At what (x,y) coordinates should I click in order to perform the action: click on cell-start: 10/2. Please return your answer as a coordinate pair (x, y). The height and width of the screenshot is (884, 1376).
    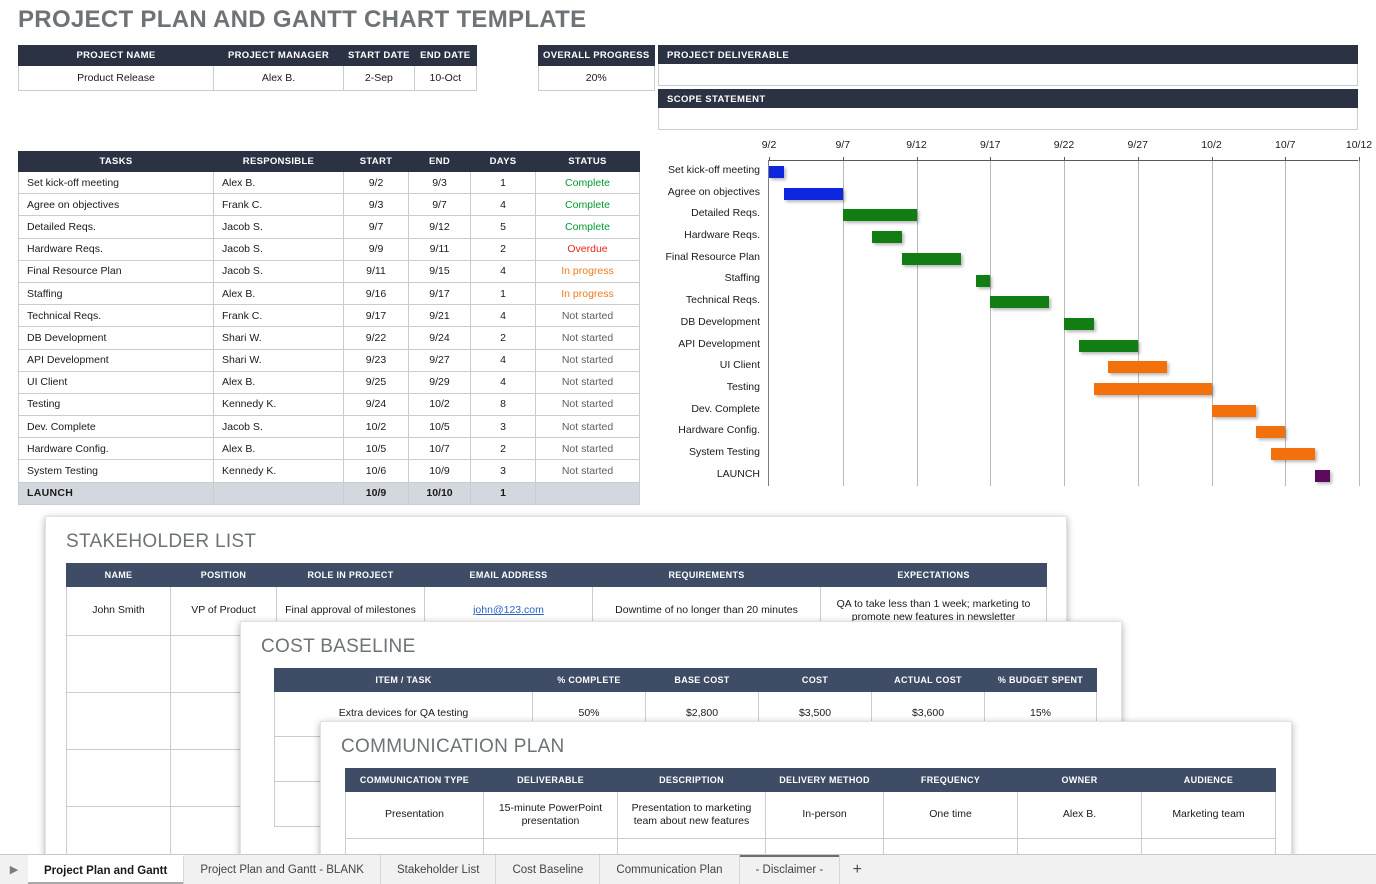
    Looking at the image, I should click on (376, 427).